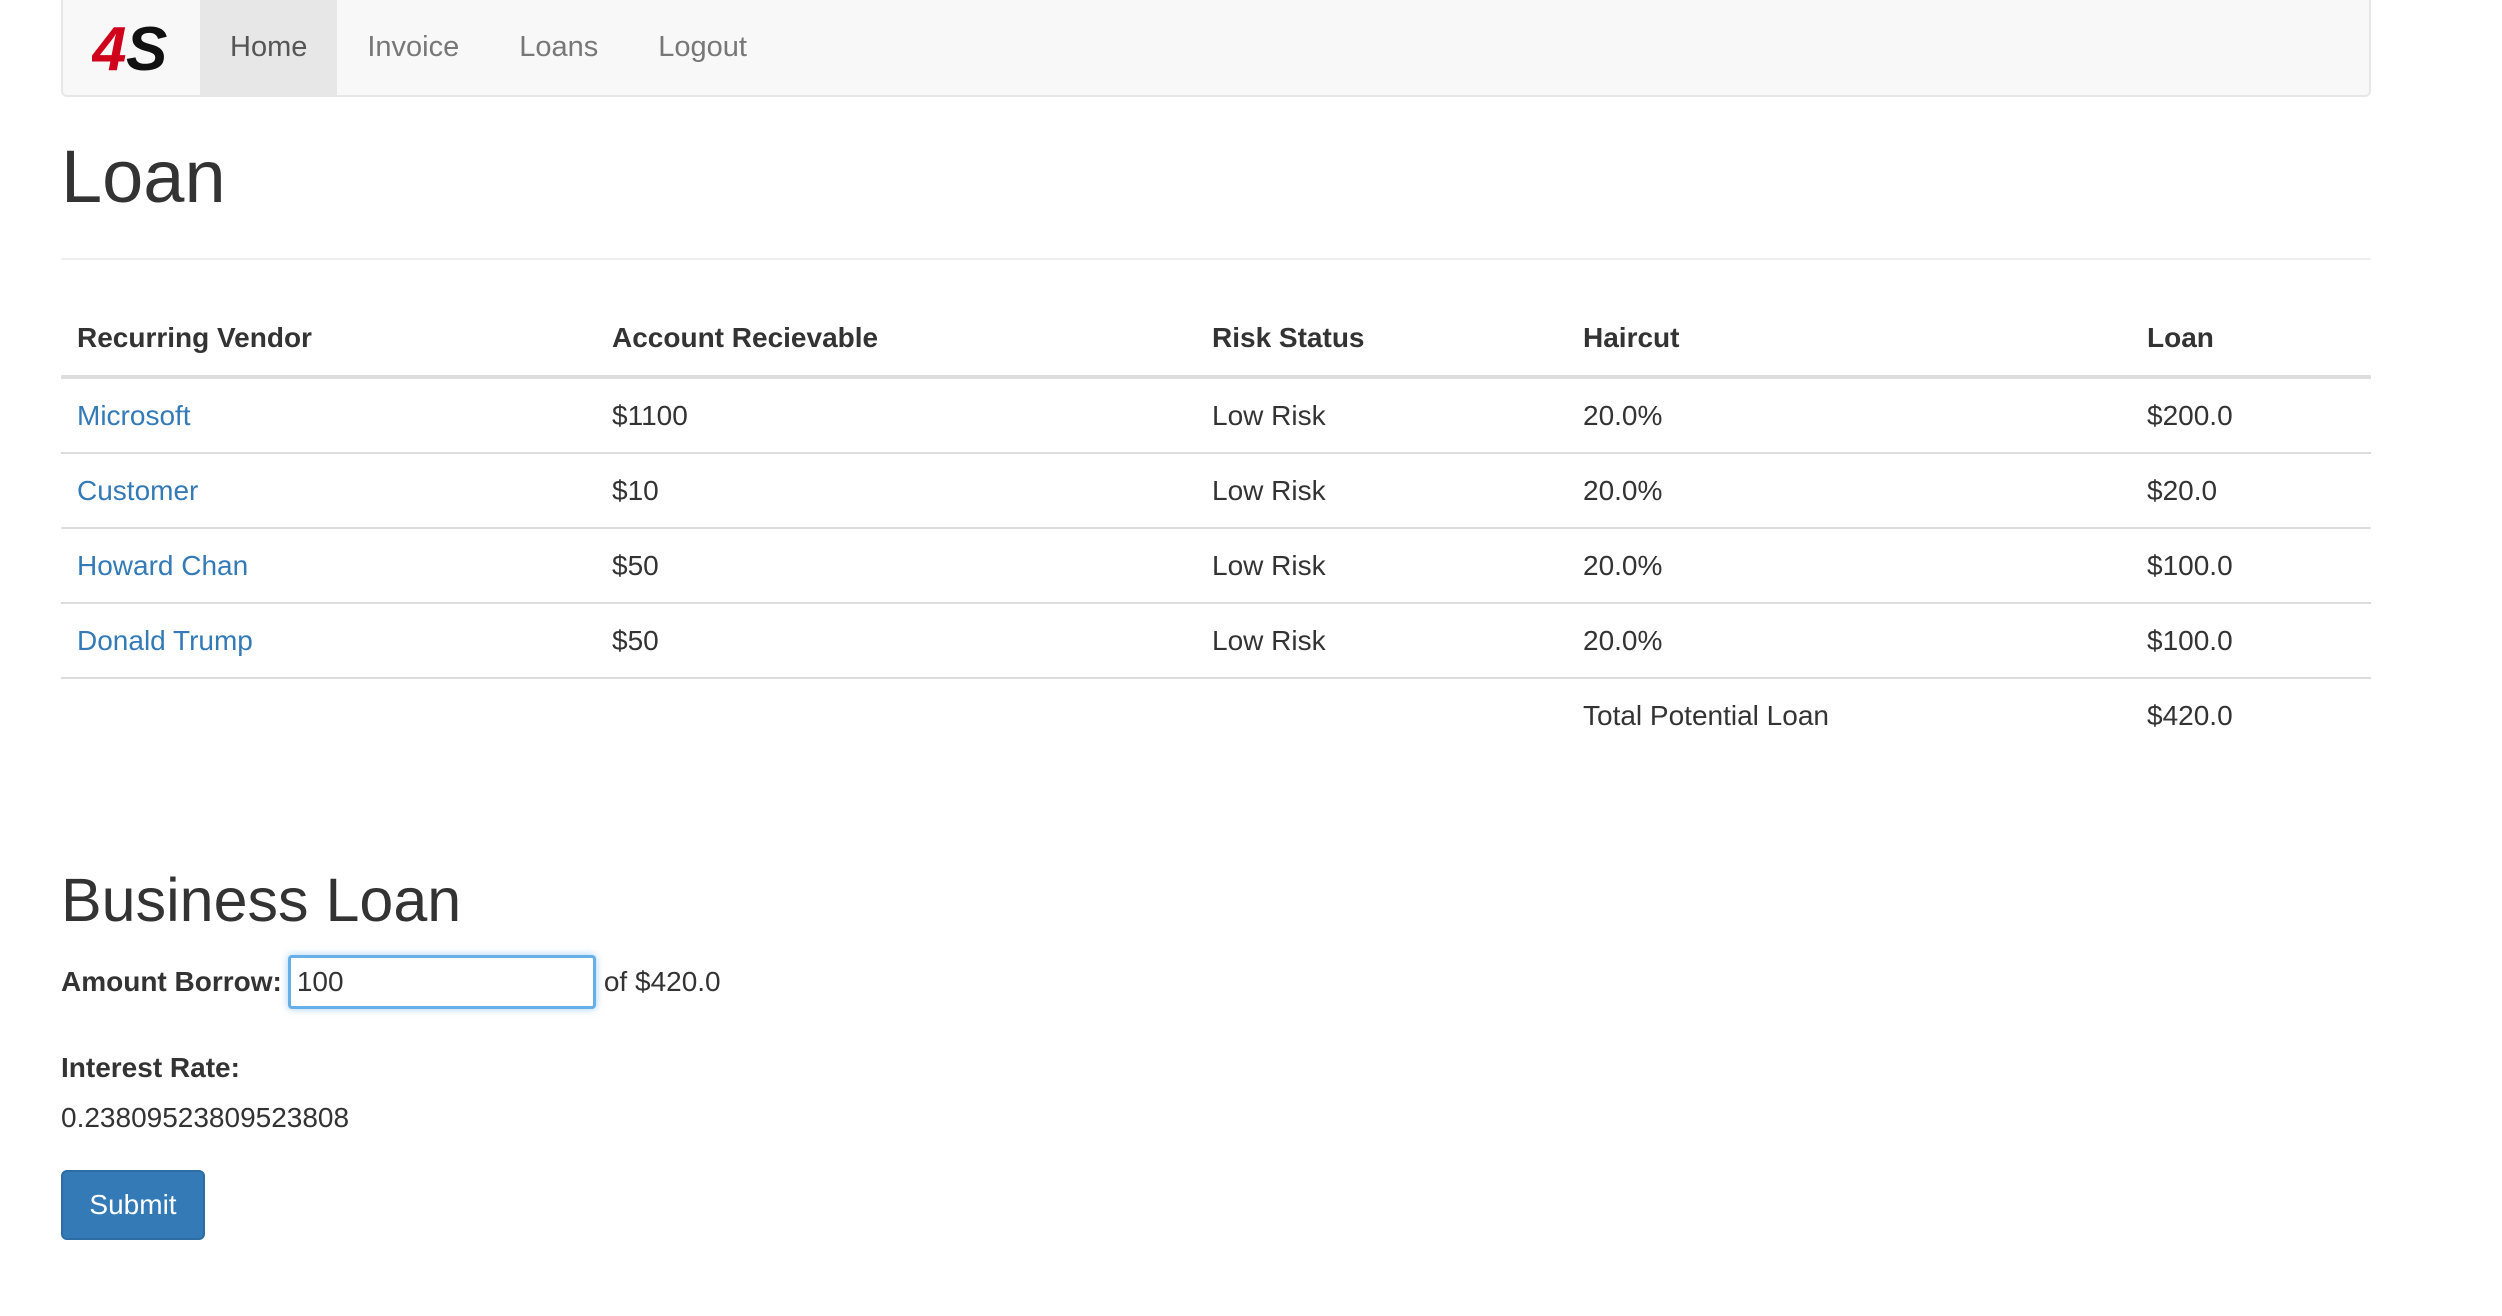 The image size is (2502, 1316). I want to click on amount-borrow-input, so click(441, 982).